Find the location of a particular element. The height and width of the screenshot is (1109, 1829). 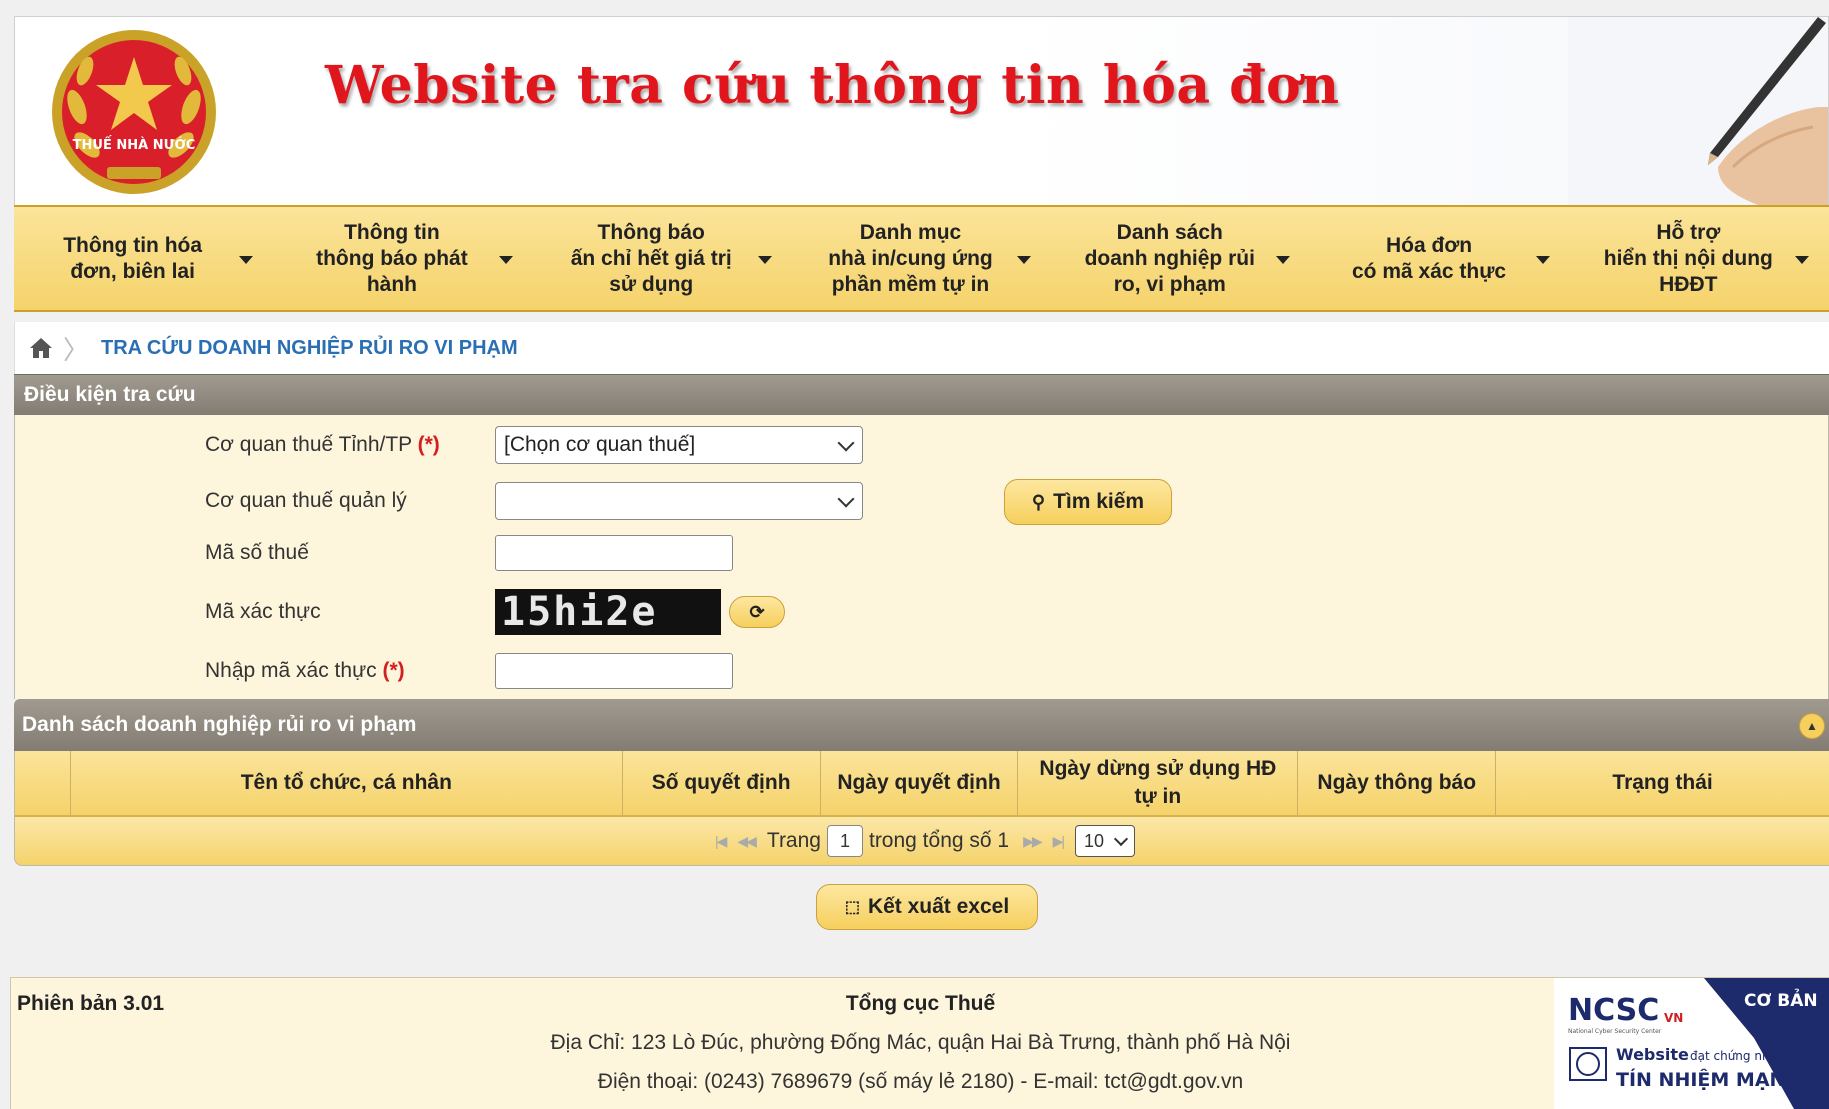

menu-label: Hỗ trợ hiển thị nội dung HĐĐT is located at coordinates (1688, 258).